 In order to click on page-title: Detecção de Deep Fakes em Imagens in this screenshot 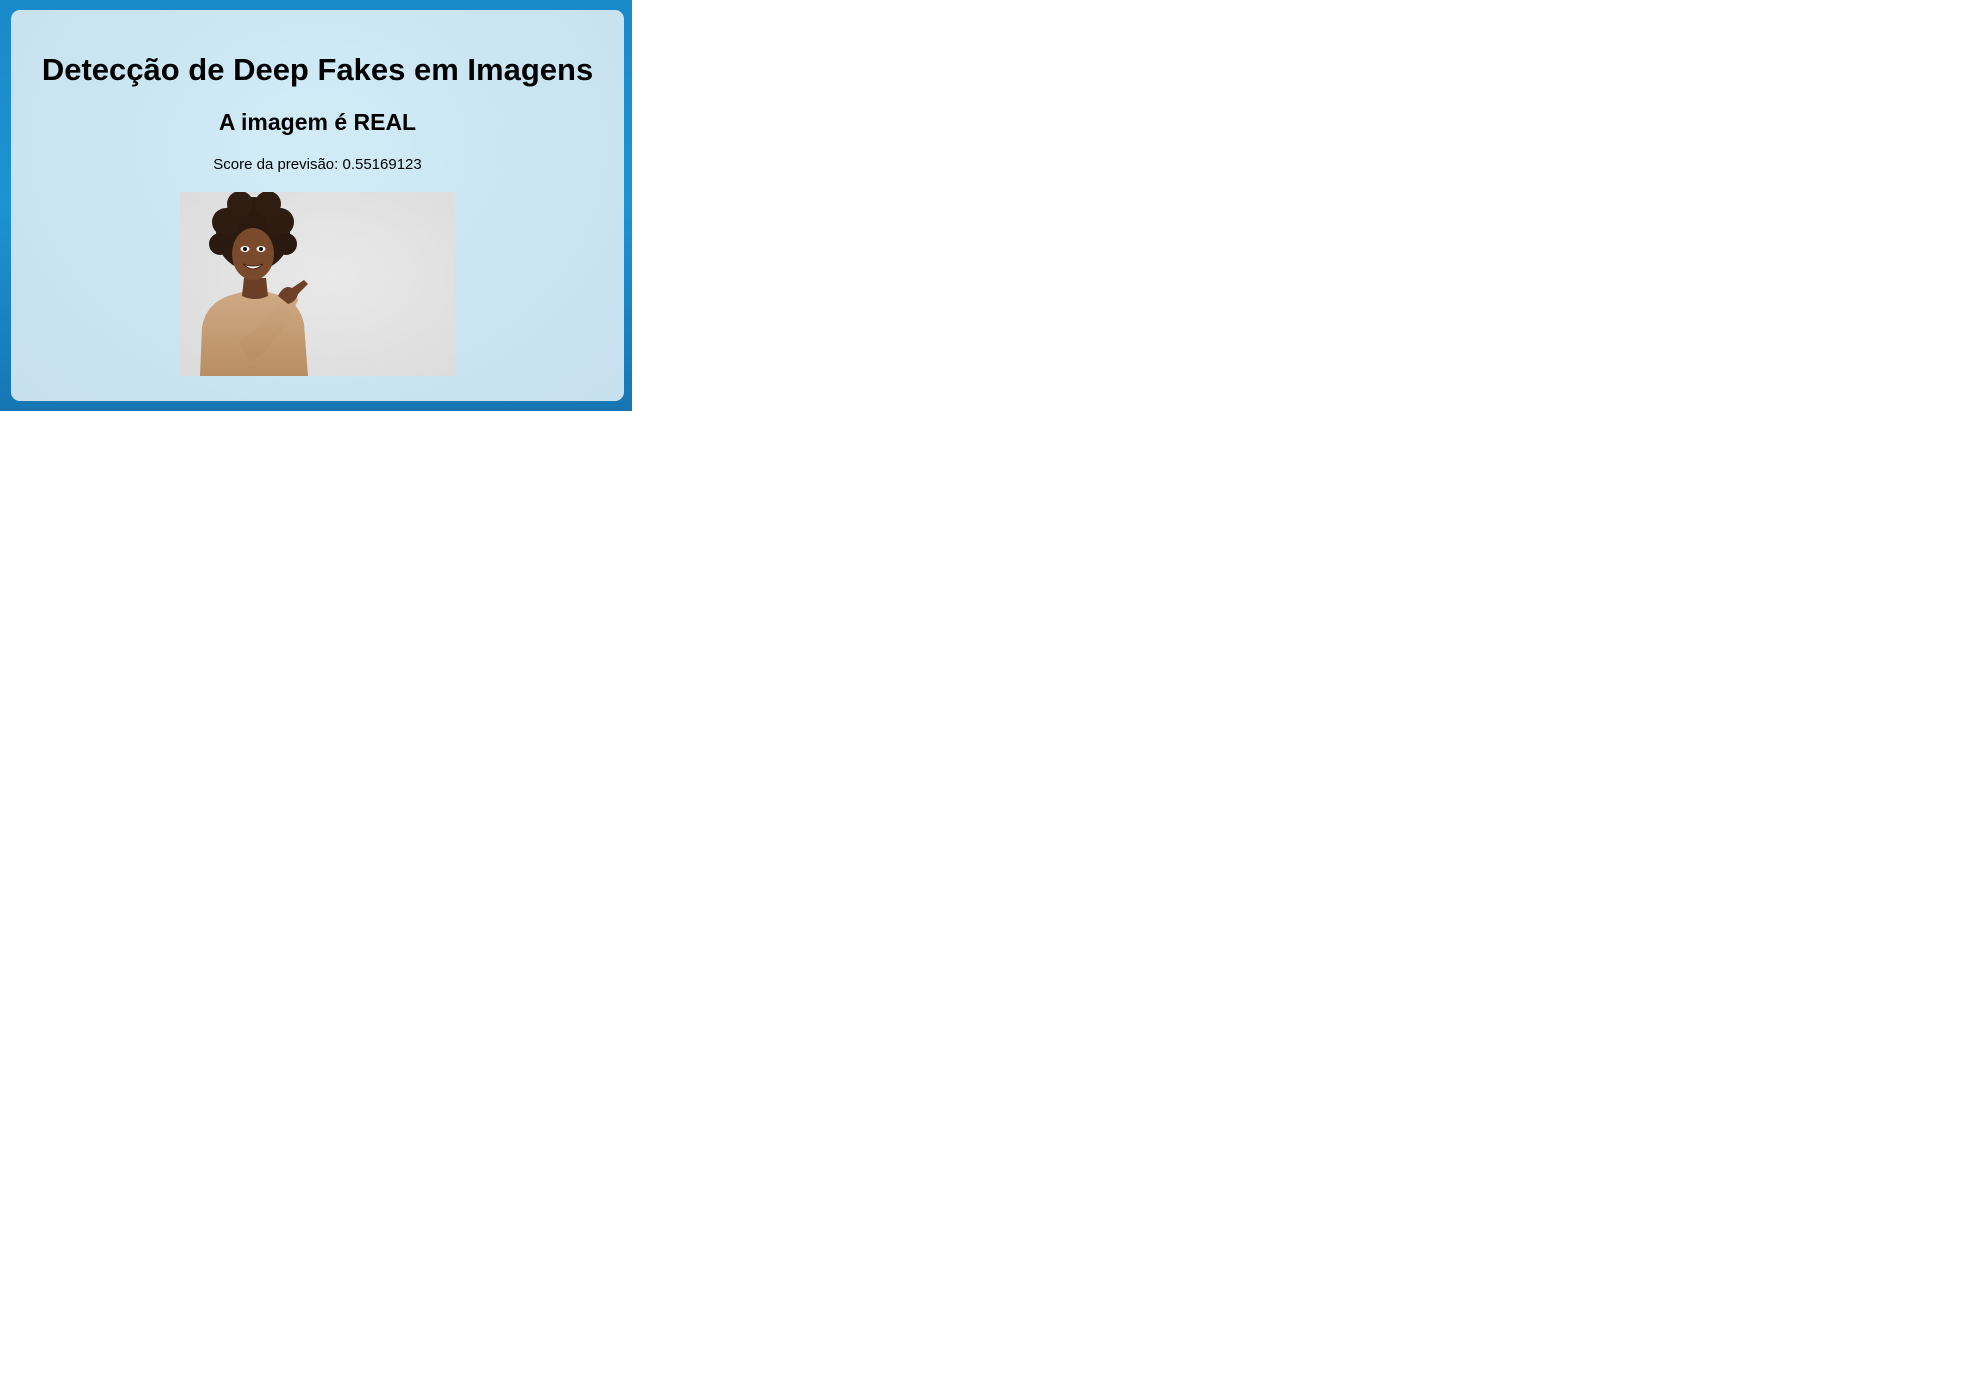, I will do `click(317, 69)`.